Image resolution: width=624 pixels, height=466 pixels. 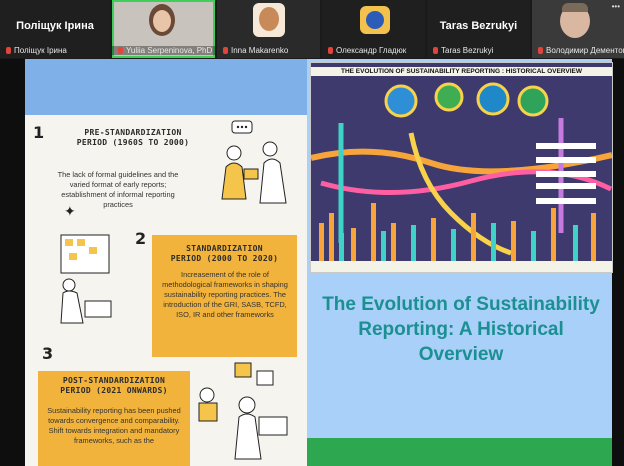 I want to click on more-options-icon: •••, so click(x=616, y=6).